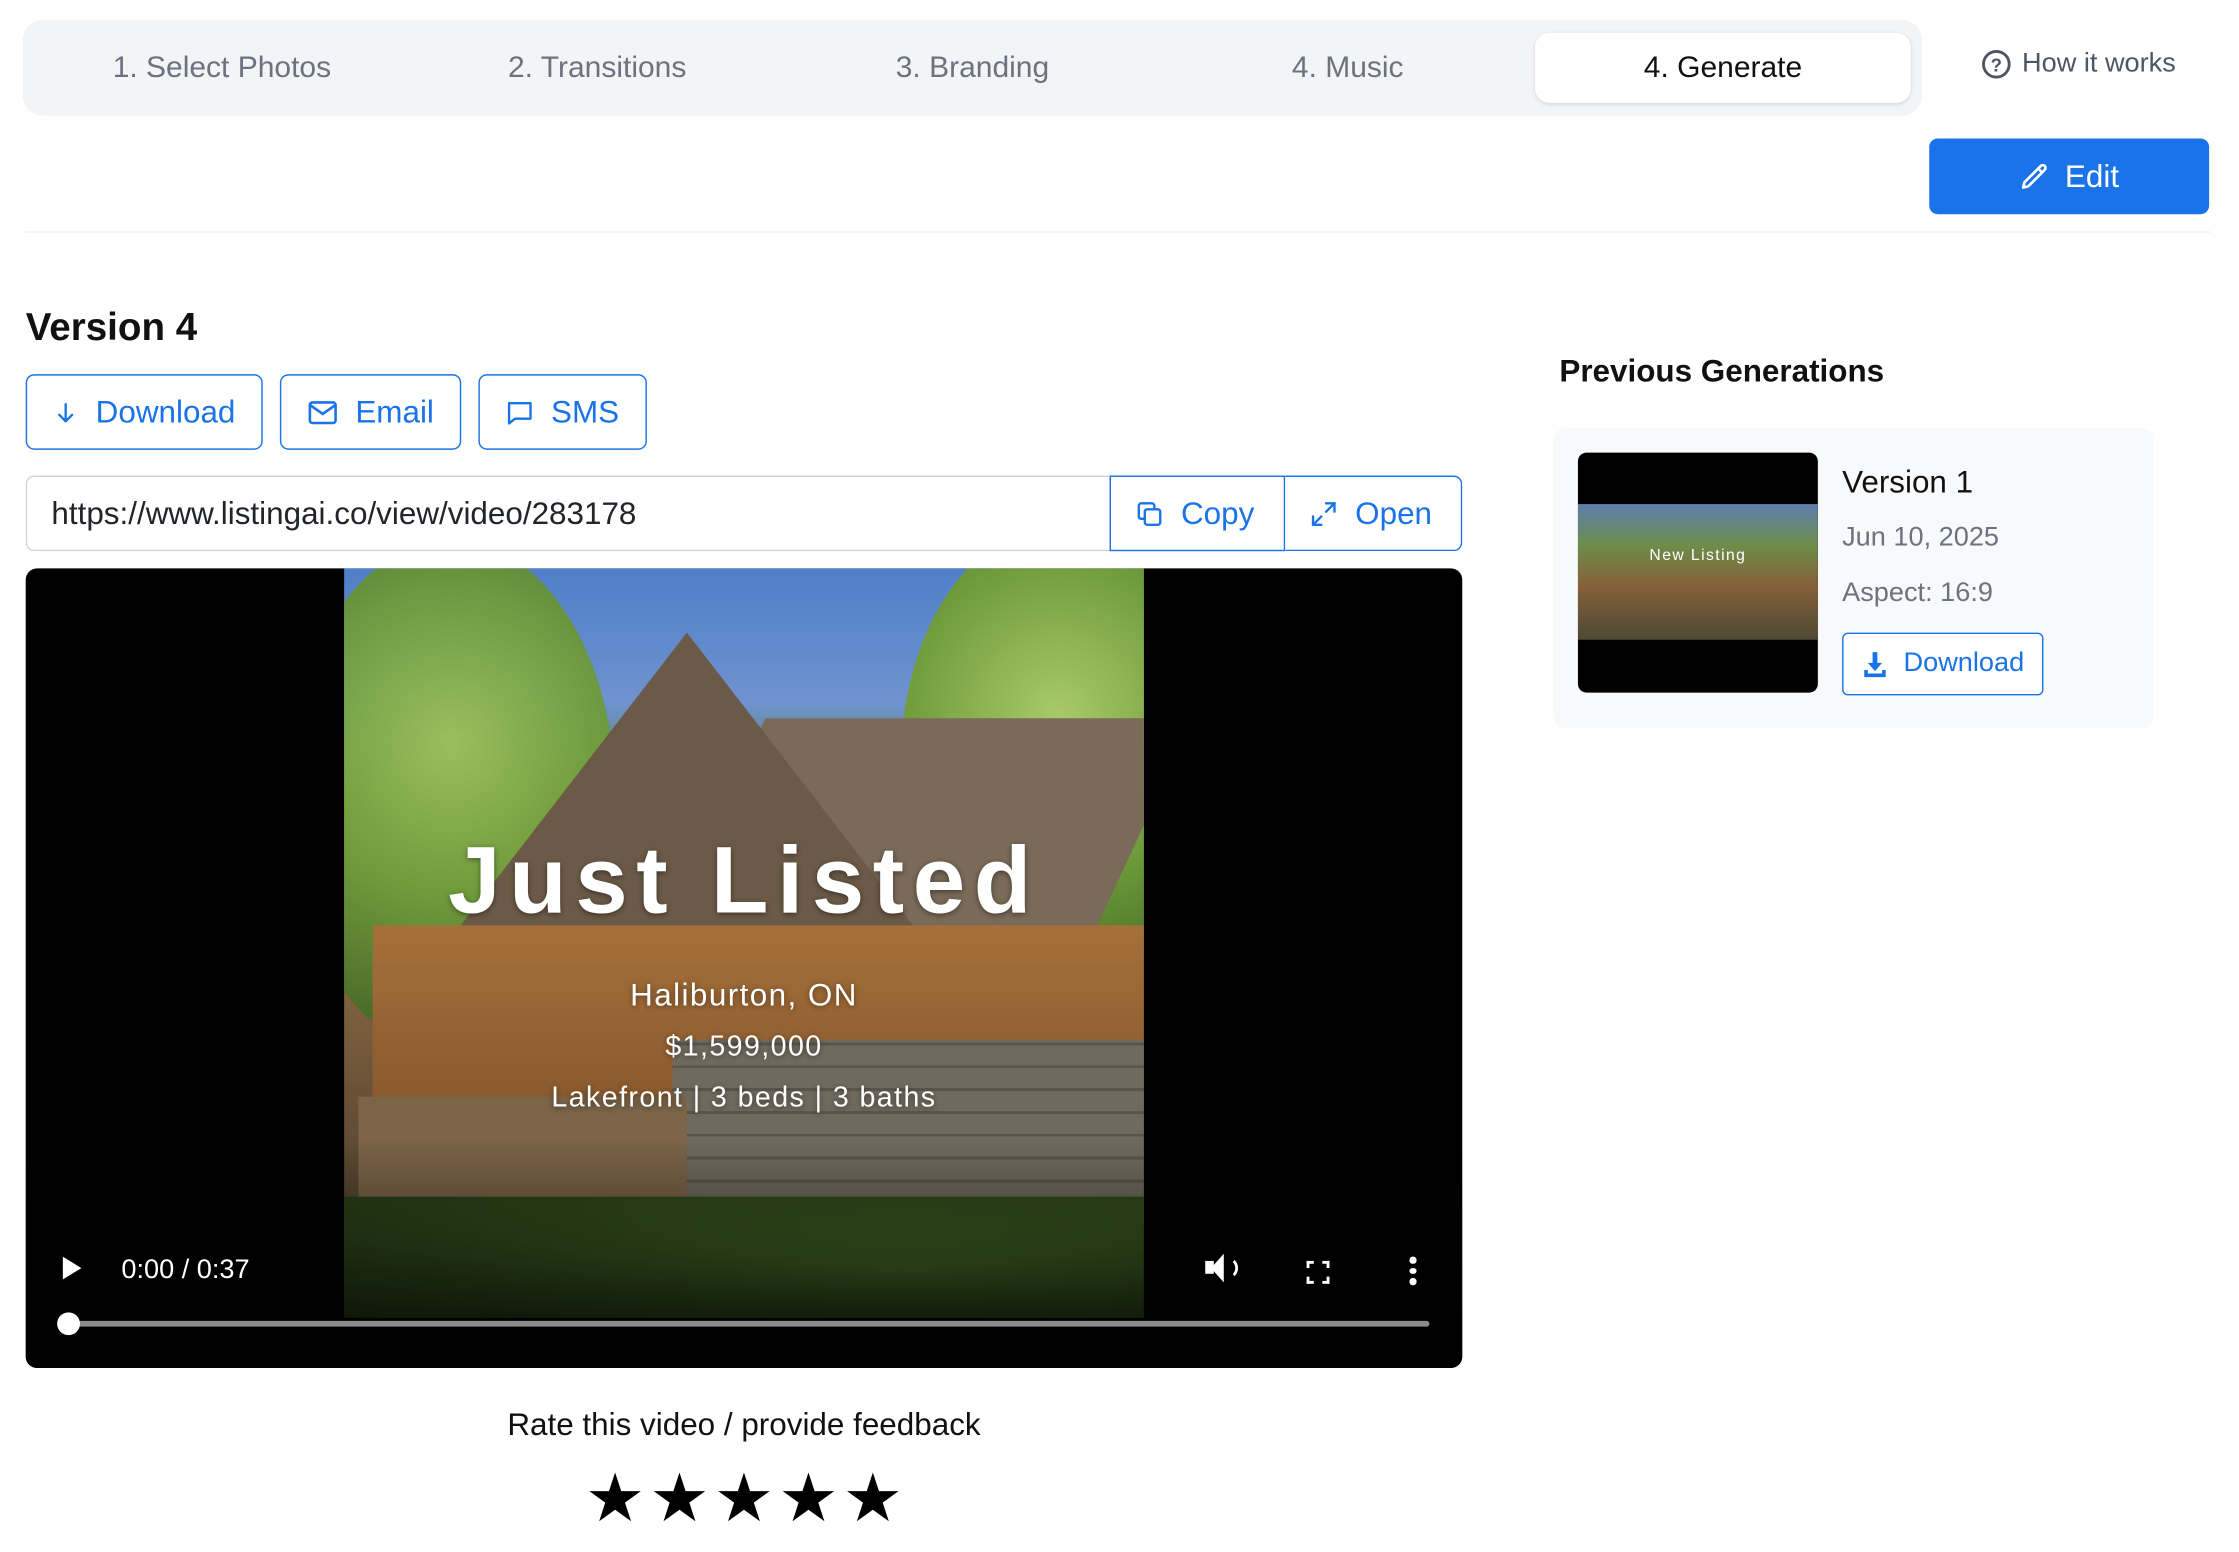 The image size is (2239, 1552). I want to click on sms-label: SMS, so click(585, 411).